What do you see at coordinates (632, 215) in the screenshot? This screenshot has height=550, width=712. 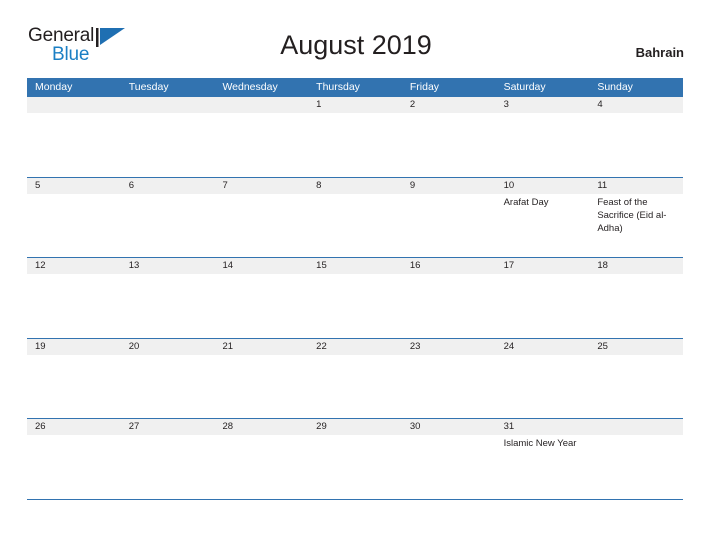 I see `day-event: Feast of the Sacrifice (Eid al-Adha)` at bounding box center [632, 215].